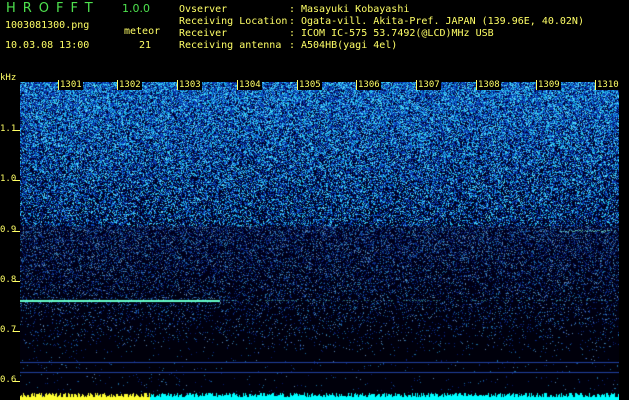  Describe the element at coordinates (8, 129) in the screenshot. I see `freq-label-1-1: 1.1` at that location.